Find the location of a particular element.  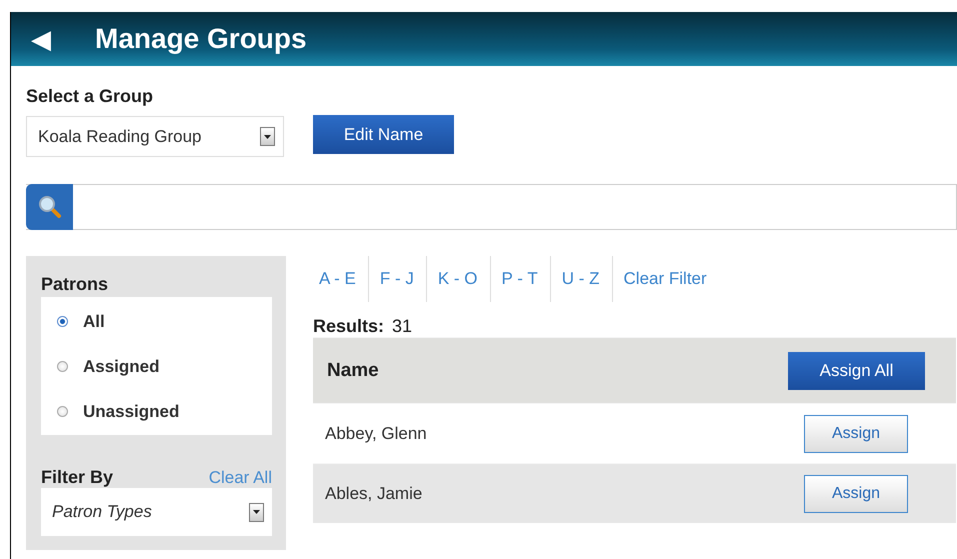

radio-option: Unassigned is located at coordinates (164, 411).